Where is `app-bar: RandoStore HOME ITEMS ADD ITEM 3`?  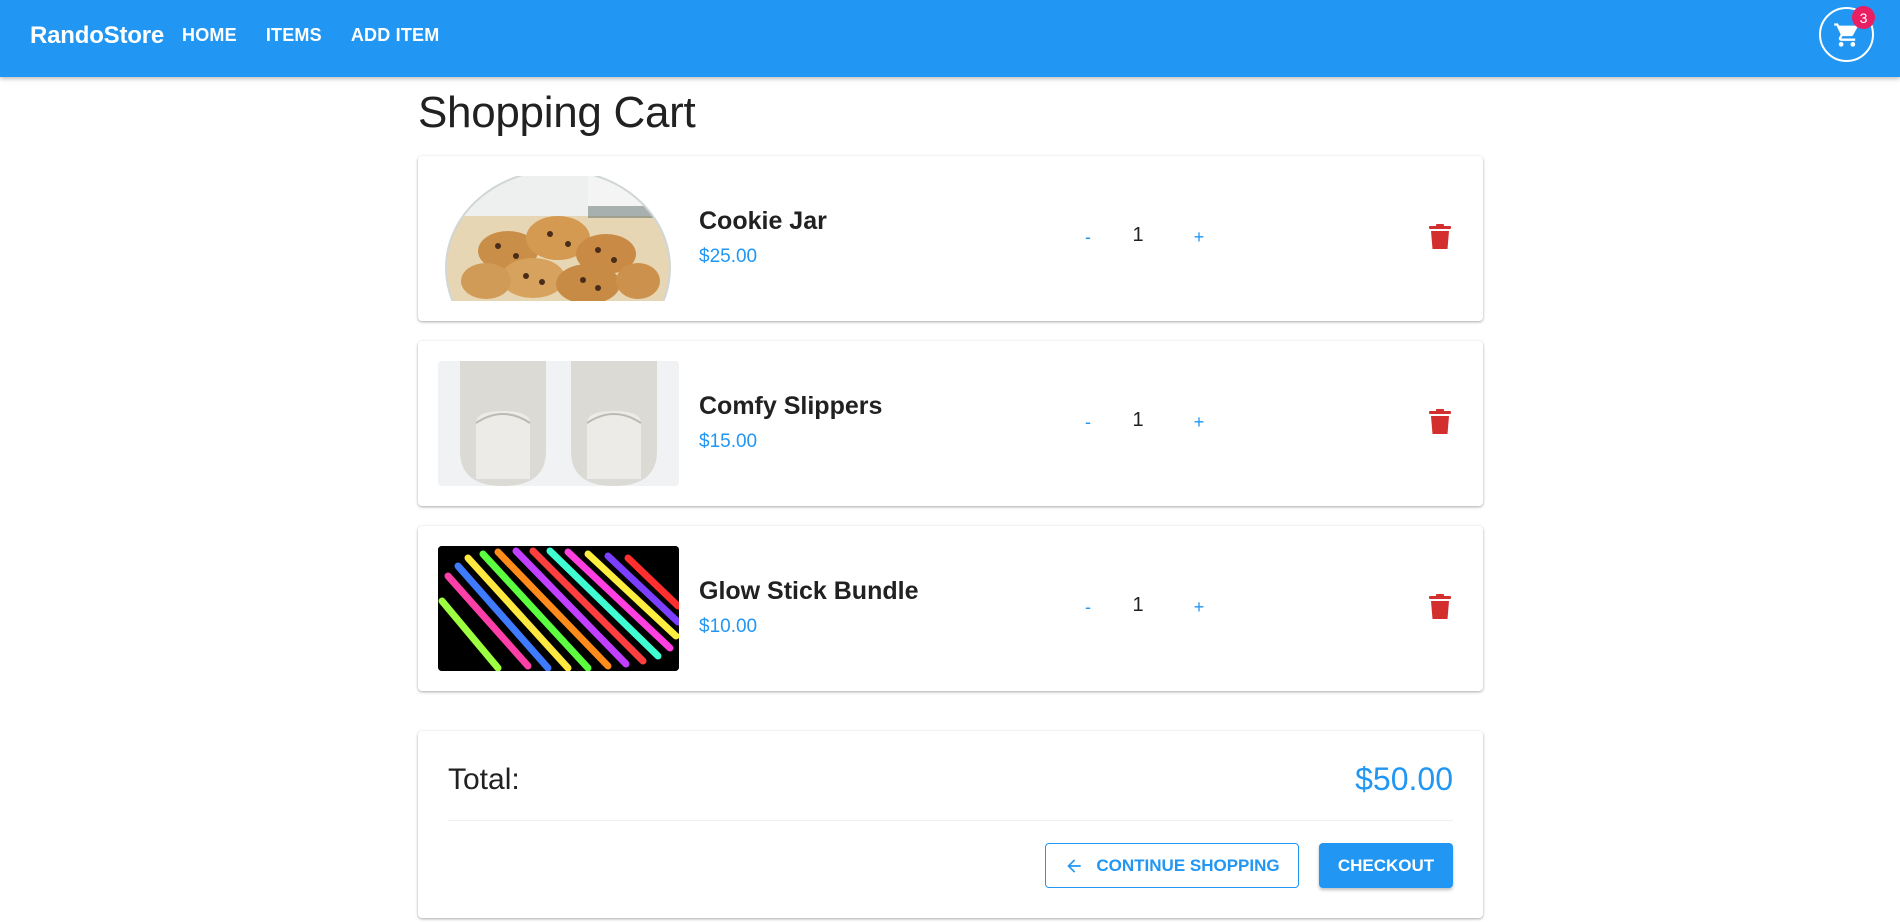 app-bar: RandoStore HOME ITEMS ADD ITEM 3 is located at coordinates (950, 38).